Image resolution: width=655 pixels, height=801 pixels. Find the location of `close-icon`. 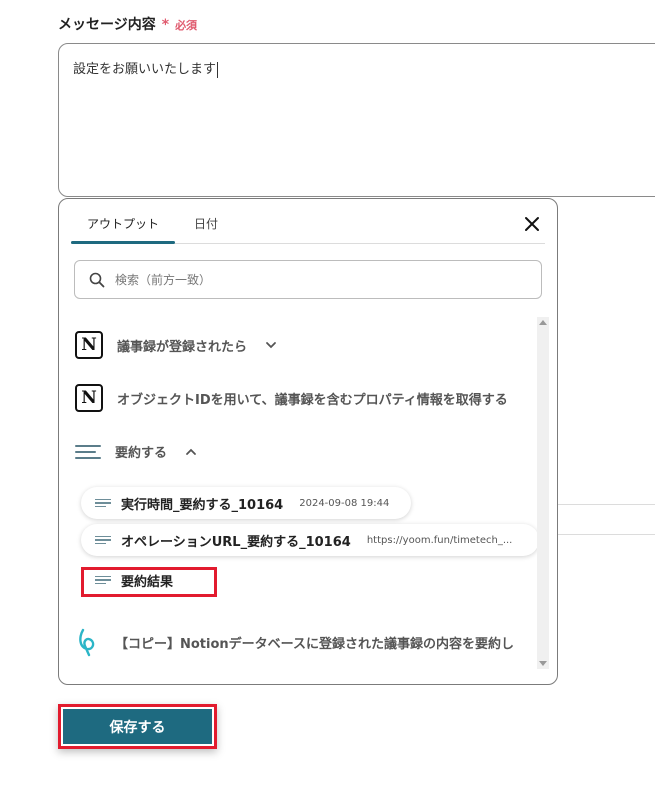

close-icon is located at coordinates (532, 224).